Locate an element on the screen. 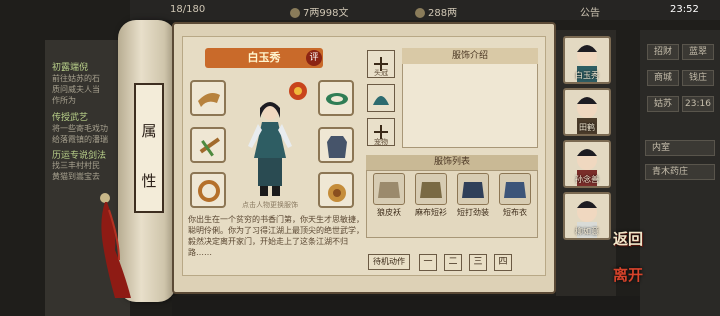 The height and width of the screenshot is (316, 720). location-label: 姑苏 is located at coordinates (663, 104).